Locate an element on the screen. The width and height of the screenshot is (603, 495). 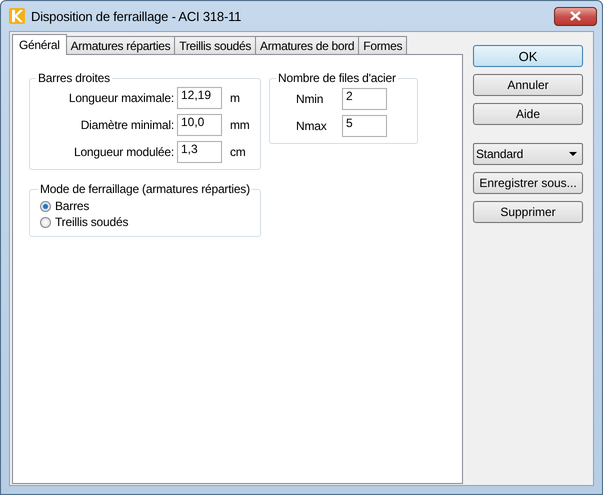
close-icon is located at coordinates (575, 16).